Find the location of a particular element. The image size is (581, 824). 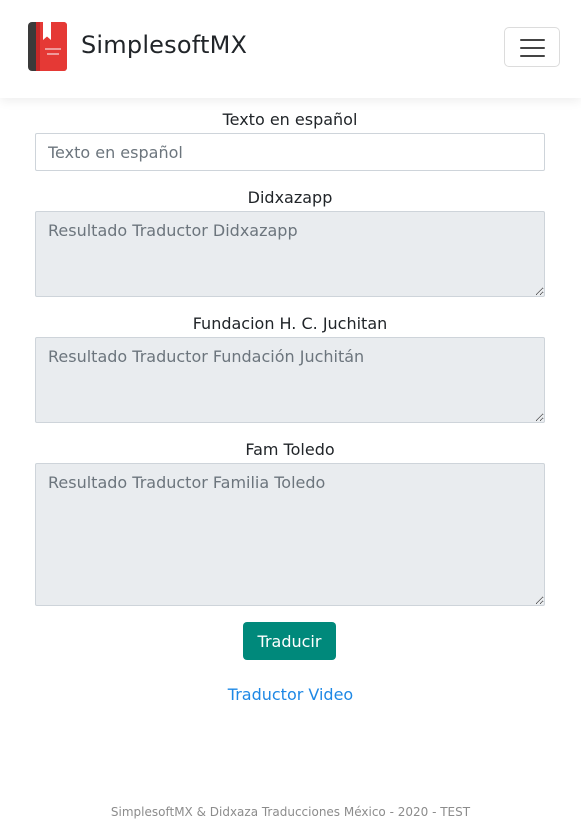

spanish-text-label: Texto en español is located at coordinates (290, 119).